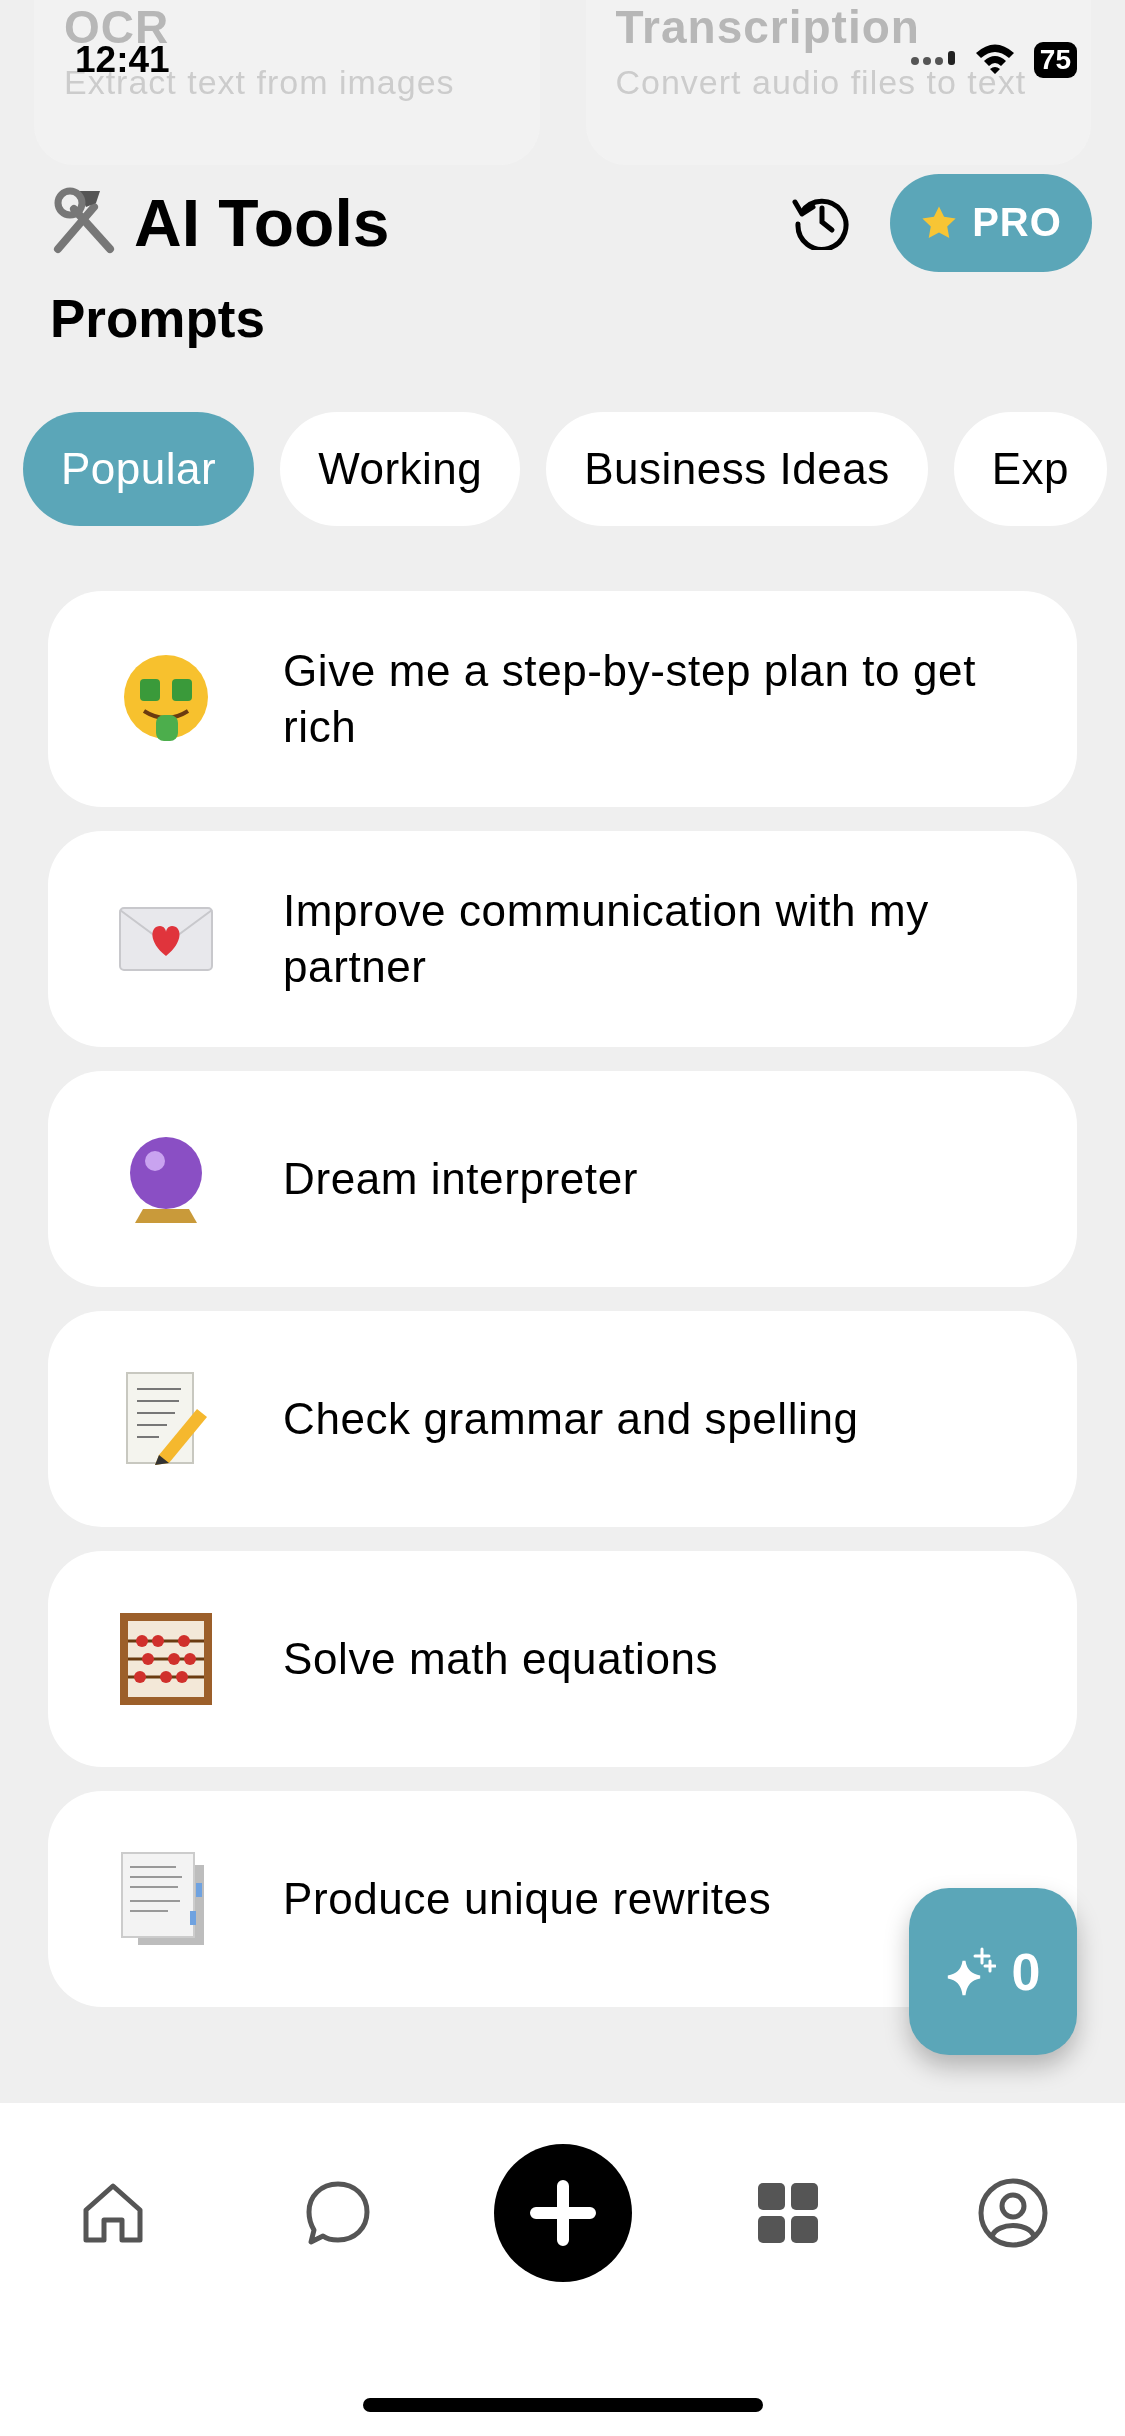 The height and width of the screenshot is (2436, 1125). I want to click on prompt-text: Produce unique rewrites, so click(527, 1899).